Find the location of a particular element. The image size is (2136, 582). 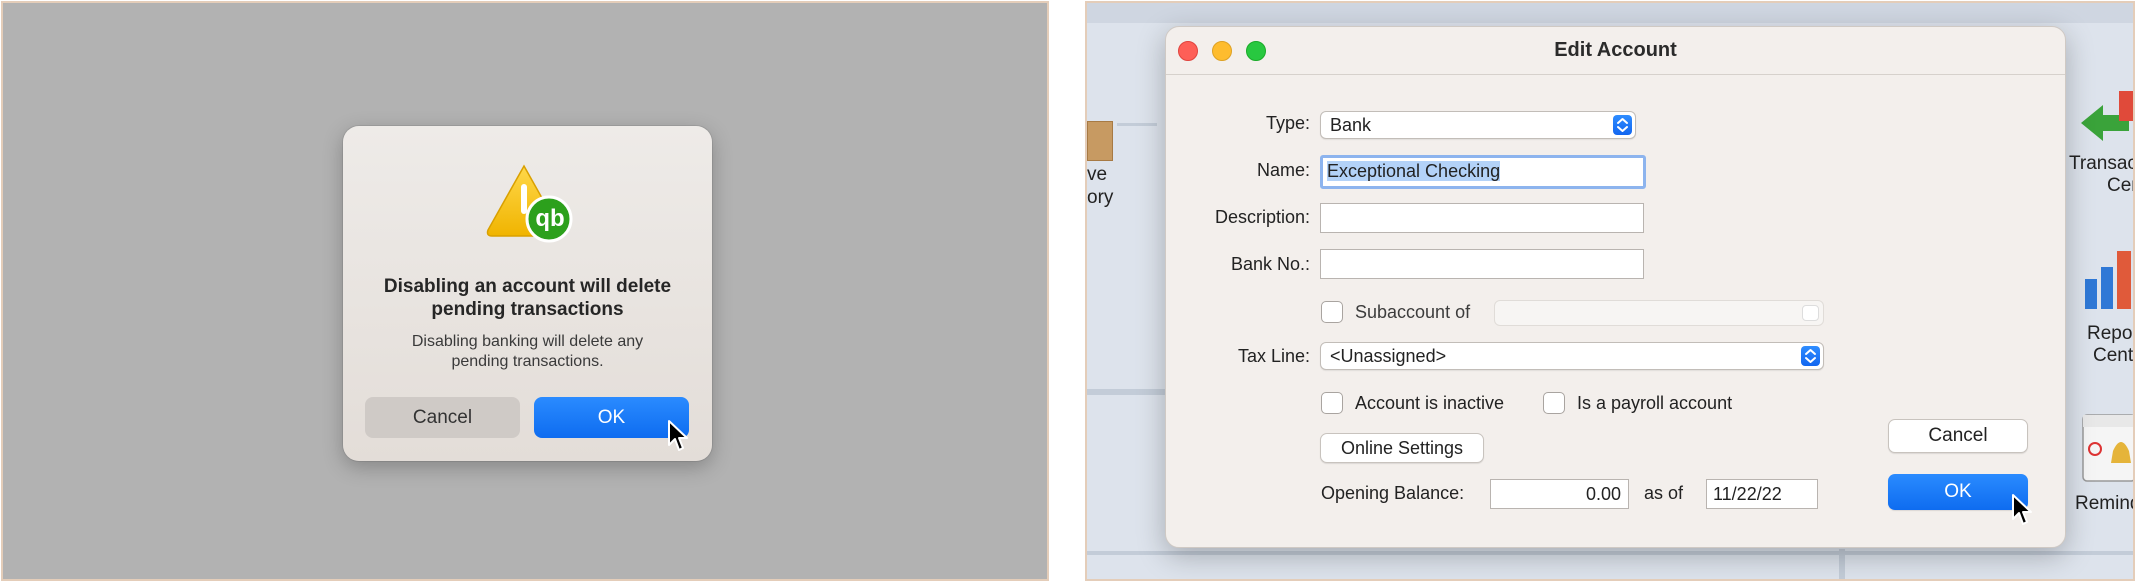

payroll-account-label: Is a payroll account is located at coordinates (1655, 403).